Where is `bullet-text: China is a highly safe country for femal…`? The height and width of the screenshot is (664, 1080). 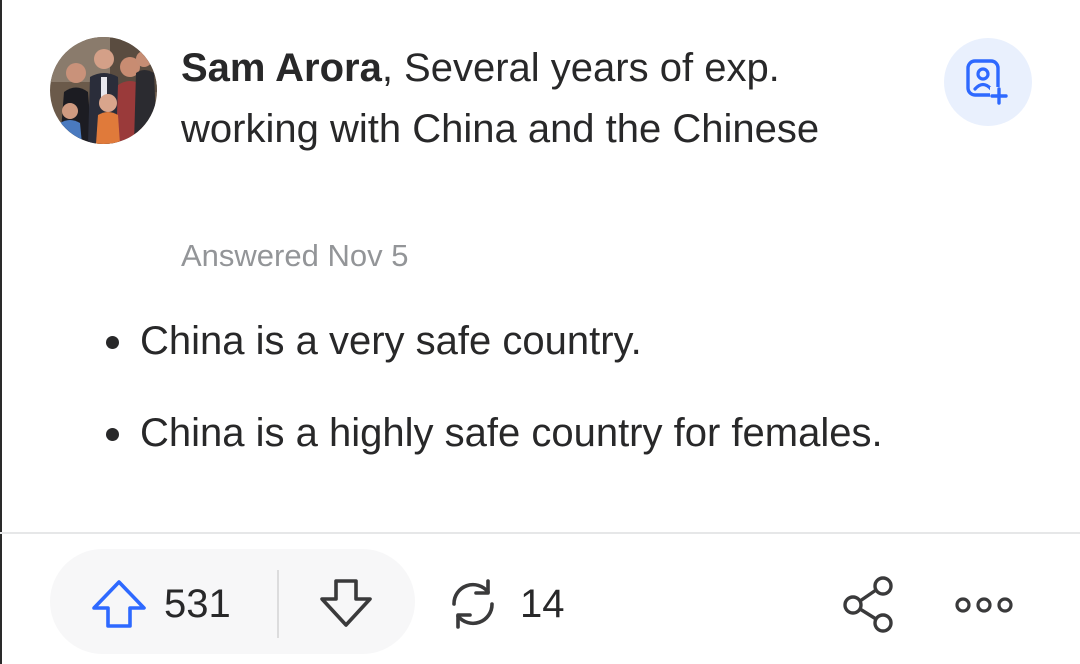 bullet-text: China is a highly safe country for femal… is located at coordinates (511, 433).